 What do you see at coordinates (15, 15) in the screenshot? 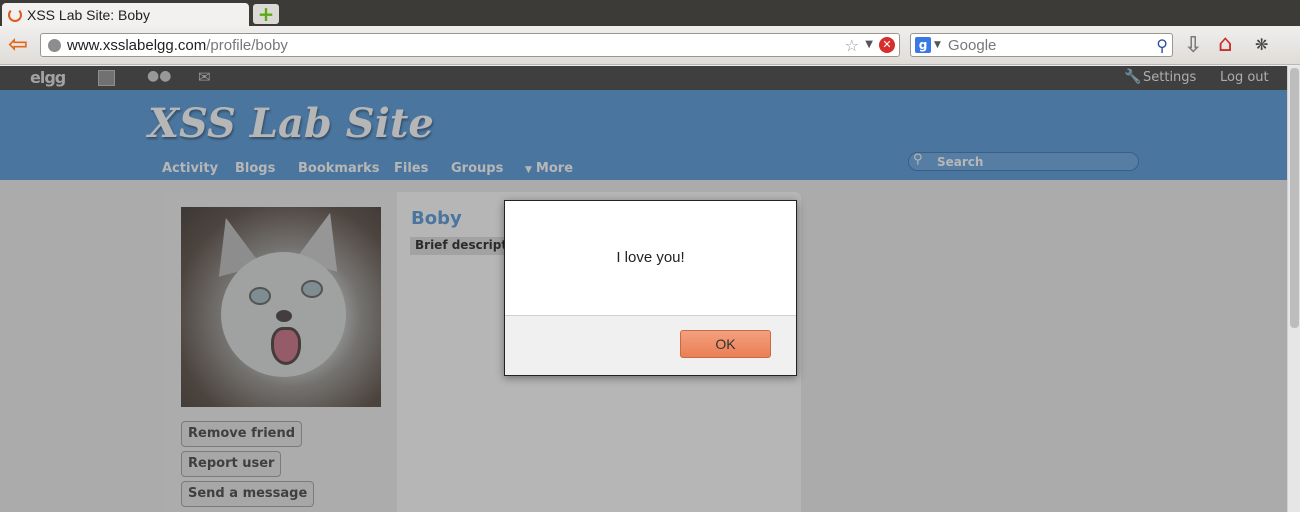
I see `loading-icon` at bounding box center [15, 15].